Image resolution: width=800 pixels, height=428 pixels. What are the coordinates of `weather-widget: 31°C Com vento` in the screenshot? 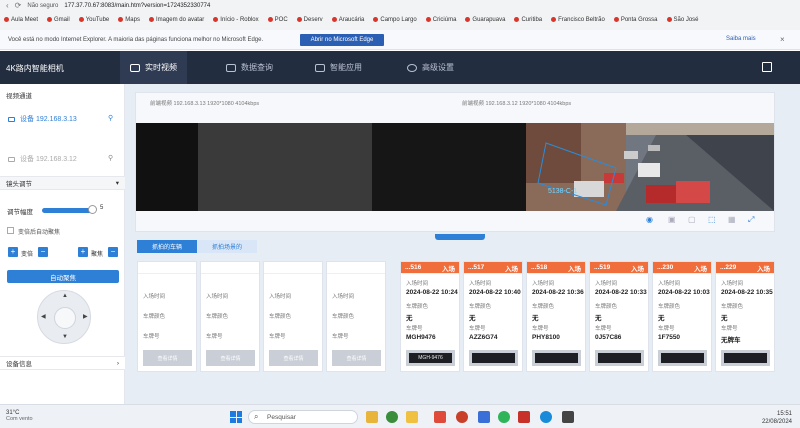 It's located at (19, 416).